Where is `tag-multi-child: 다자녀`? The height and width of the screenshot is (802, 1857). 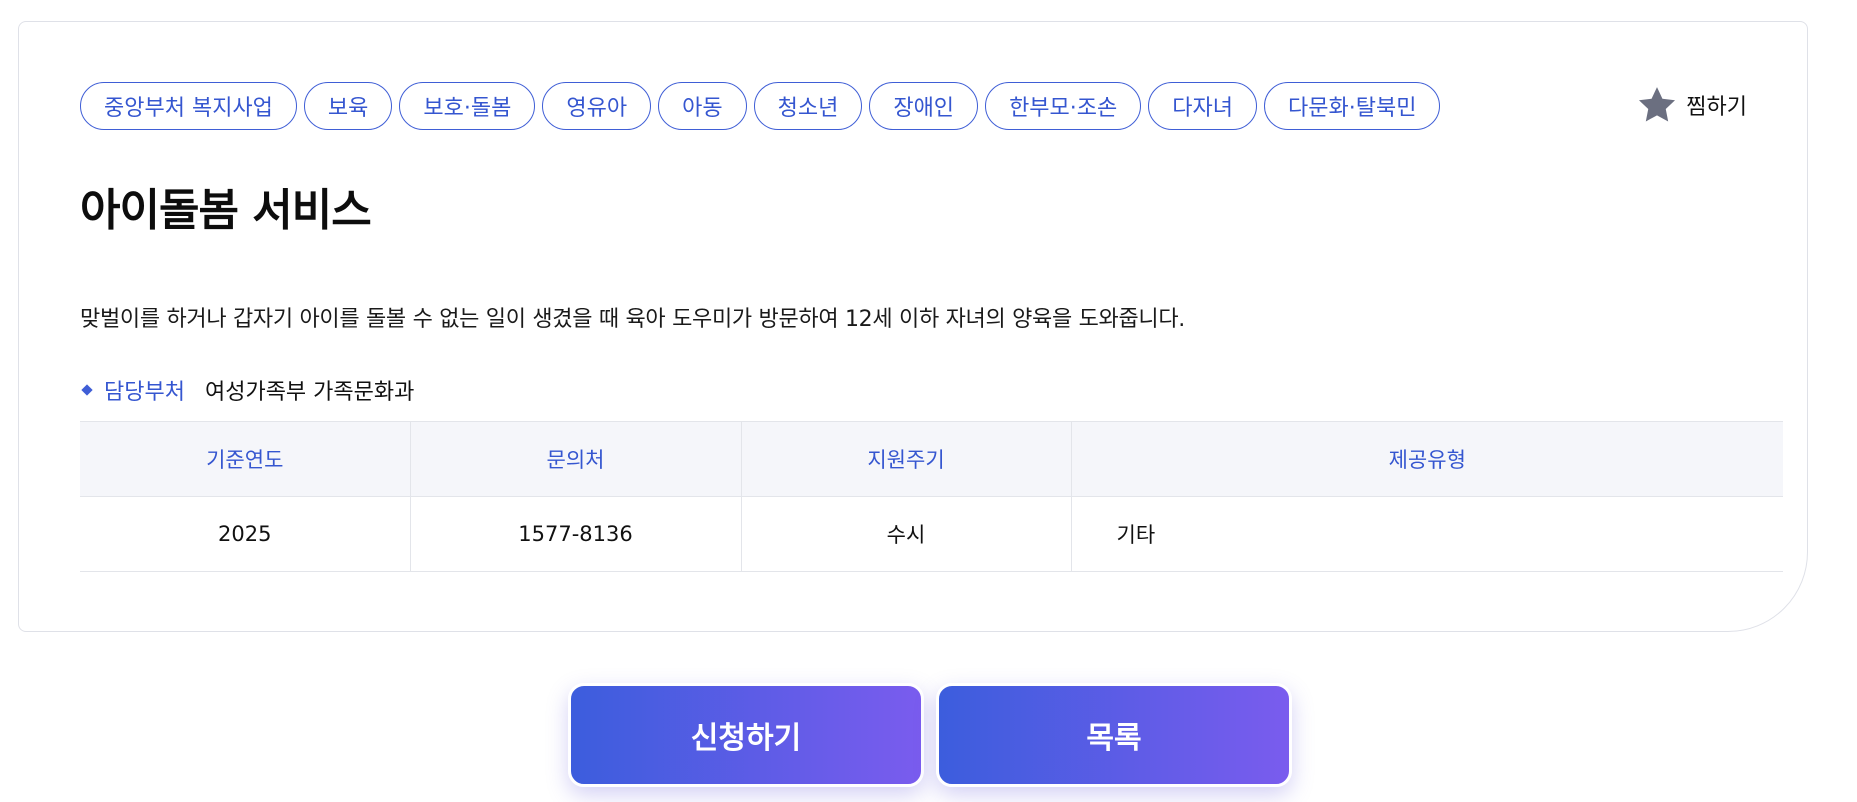 tag-multi-child: 다자녀 is located at coordinates (1202, 106).